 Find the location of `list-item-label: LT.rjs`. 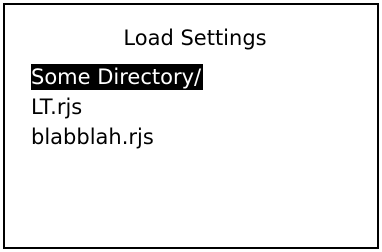

list-item-label: LT.rjs is located at coordinates (57, 107).